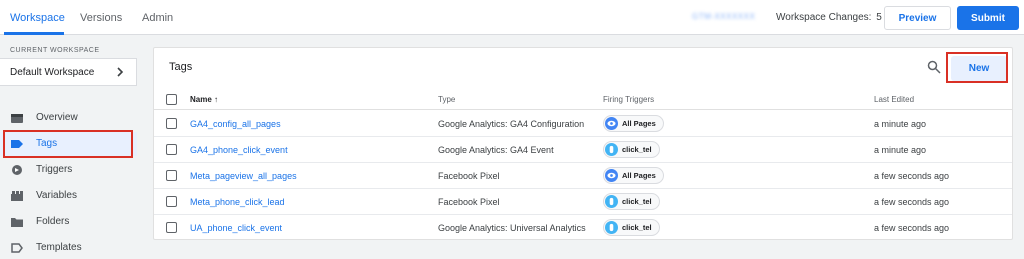  Describe the element at coordinates (34, 33) in the screenshot. I see `active-tab-indicator` at that location.